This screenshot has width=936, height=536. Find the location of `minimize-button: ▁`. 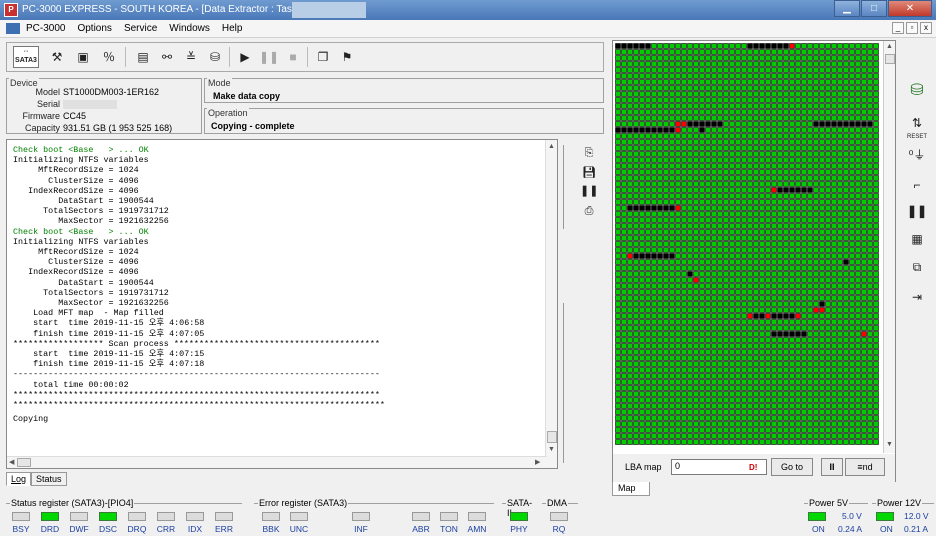

minimize-button: ▁ is located at coordinates (847, 8).